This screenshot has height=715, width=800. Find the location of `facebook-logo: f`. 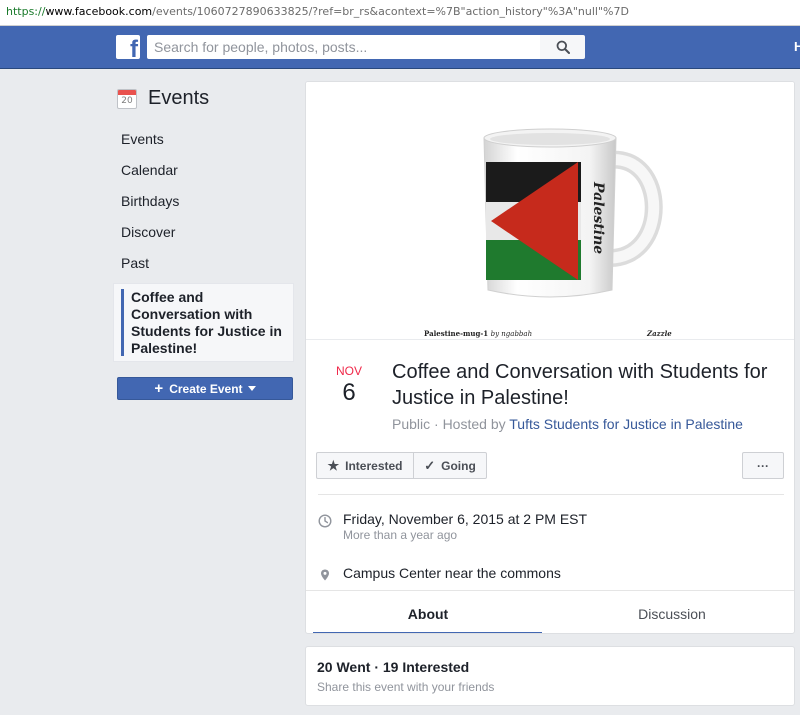

facebook-logo: f is located at coordinates (128, 47).